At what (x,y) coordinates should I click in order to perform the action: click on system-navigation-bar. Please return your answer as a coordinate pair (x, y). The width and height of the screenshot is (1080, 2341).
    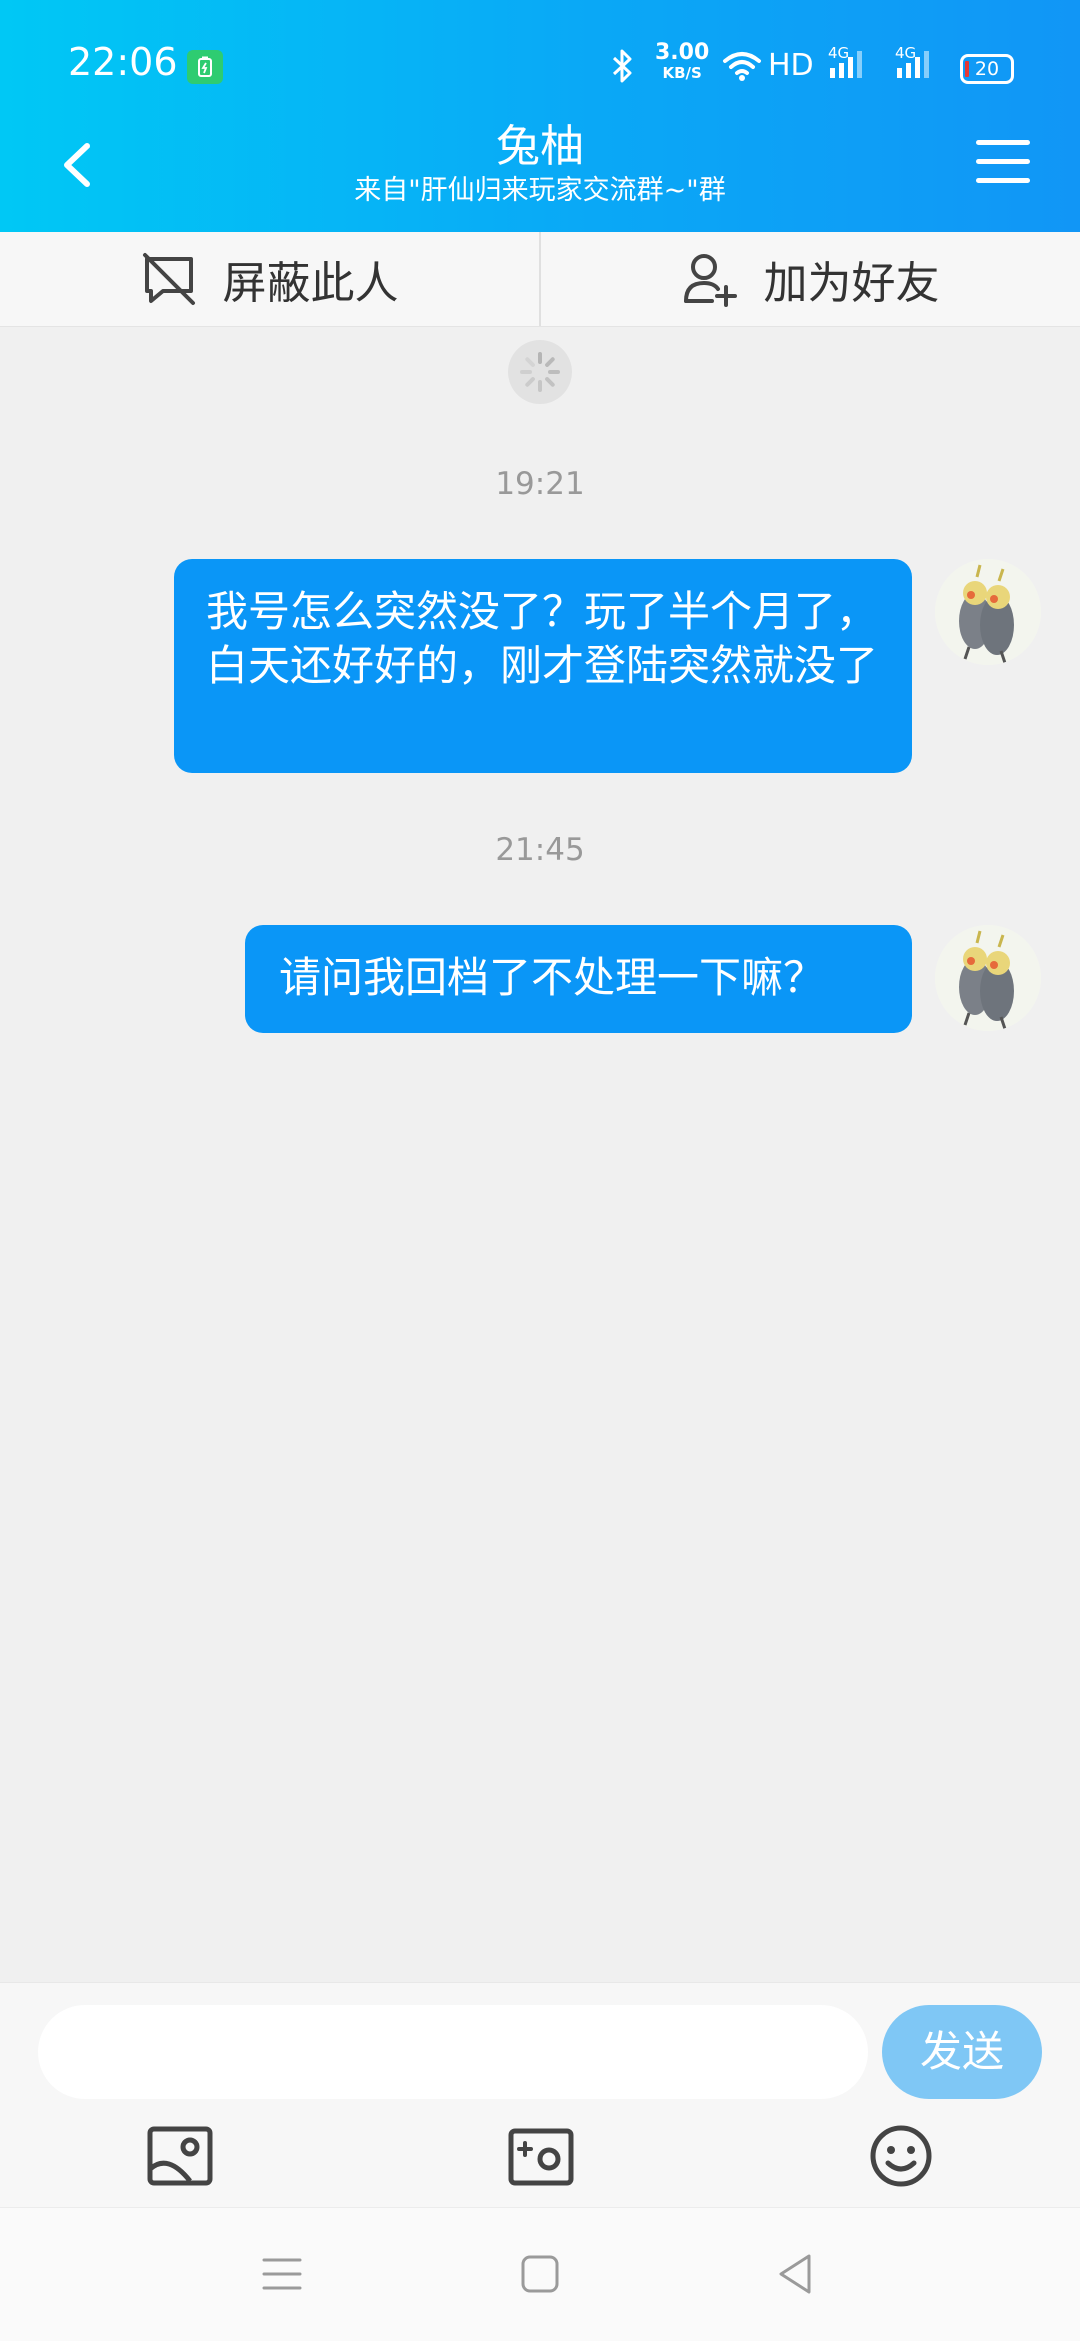
    Looking at the image, I should click on (540, 2274).